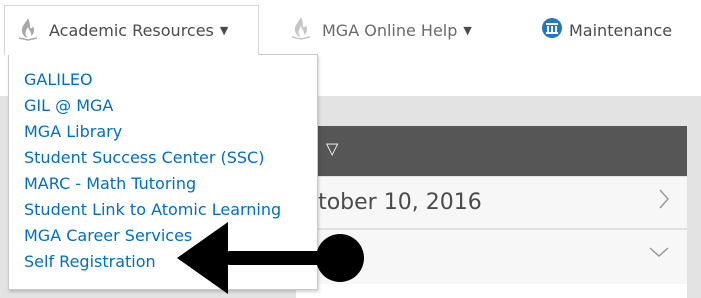 This screenshot has width=701, height=298. What do you see at coordinates (491, 291) in the screenshot?
I see `widget-row-blank` at bounding box center [491, 291].